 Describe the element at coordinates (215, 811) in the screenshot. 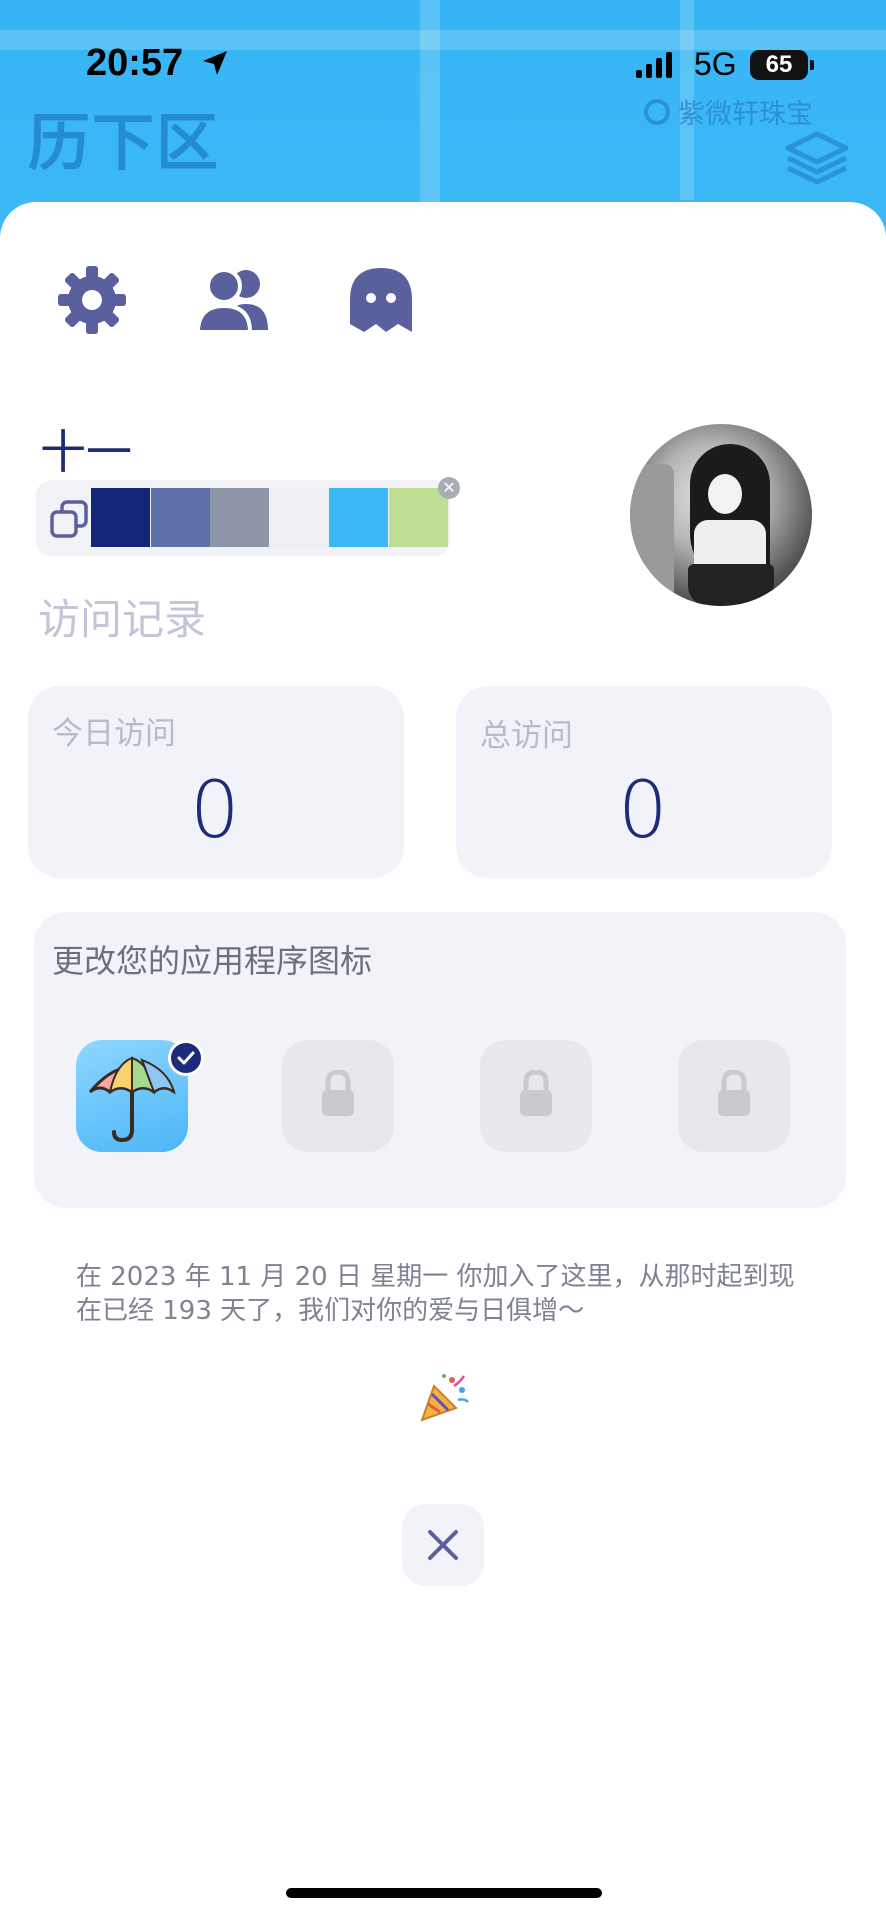

I see `today-visits-value: 0` at that location.